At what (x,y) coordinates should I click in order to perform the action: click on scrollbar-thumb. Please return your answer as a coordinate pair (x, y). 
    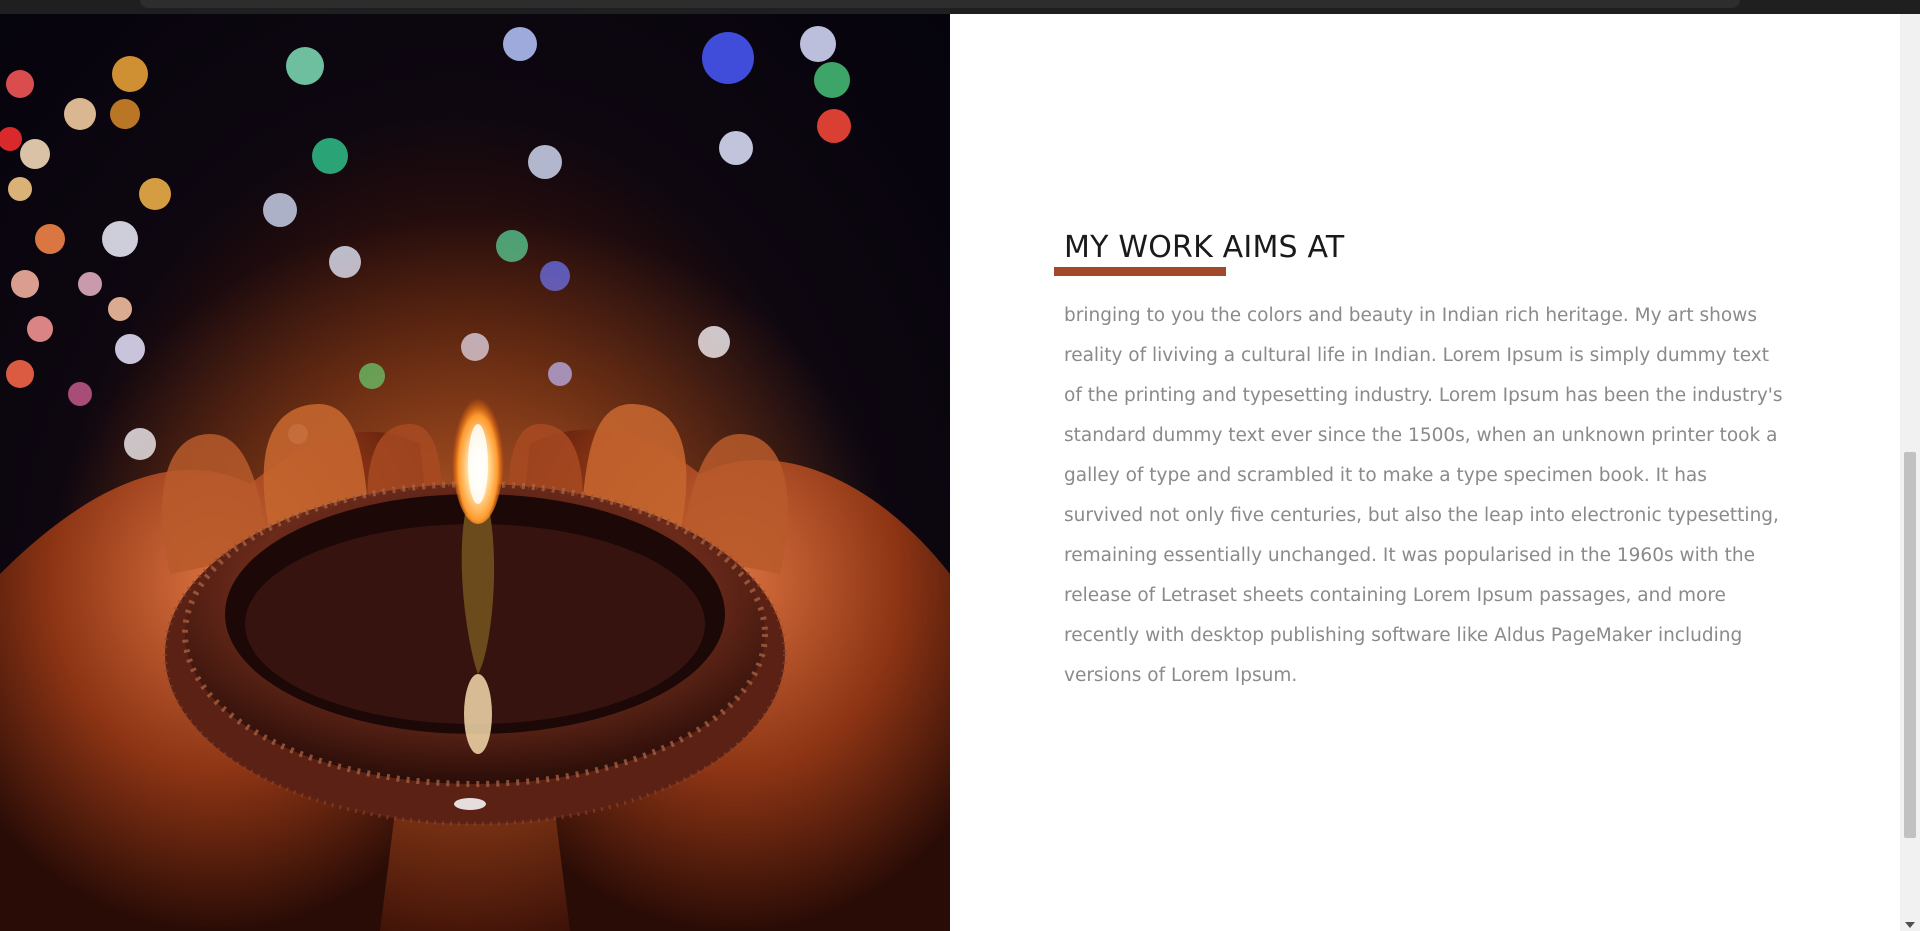
    Looking at the image, I should click on (1910, 645).